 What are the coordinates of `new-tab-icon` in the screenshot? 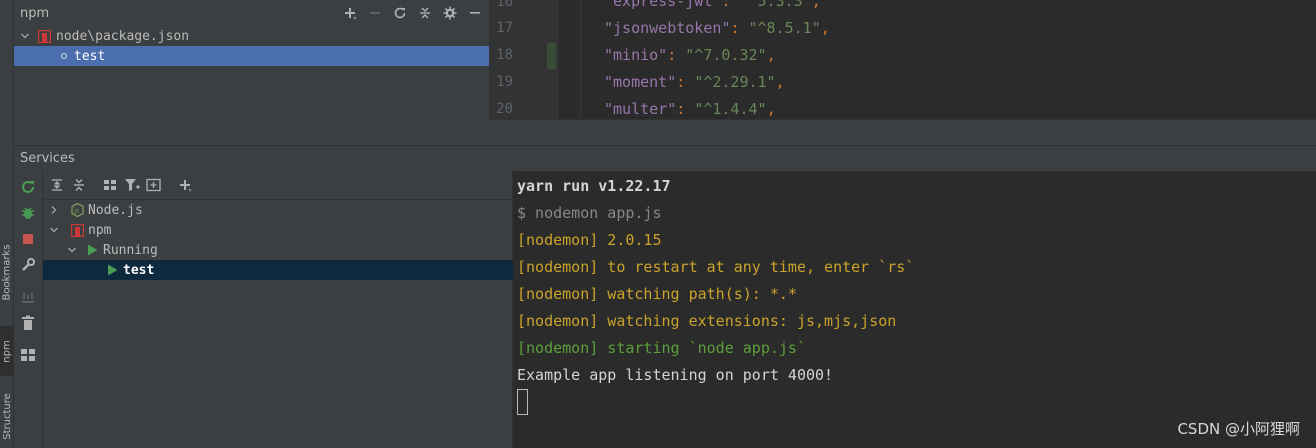 It's located at (153, 185).